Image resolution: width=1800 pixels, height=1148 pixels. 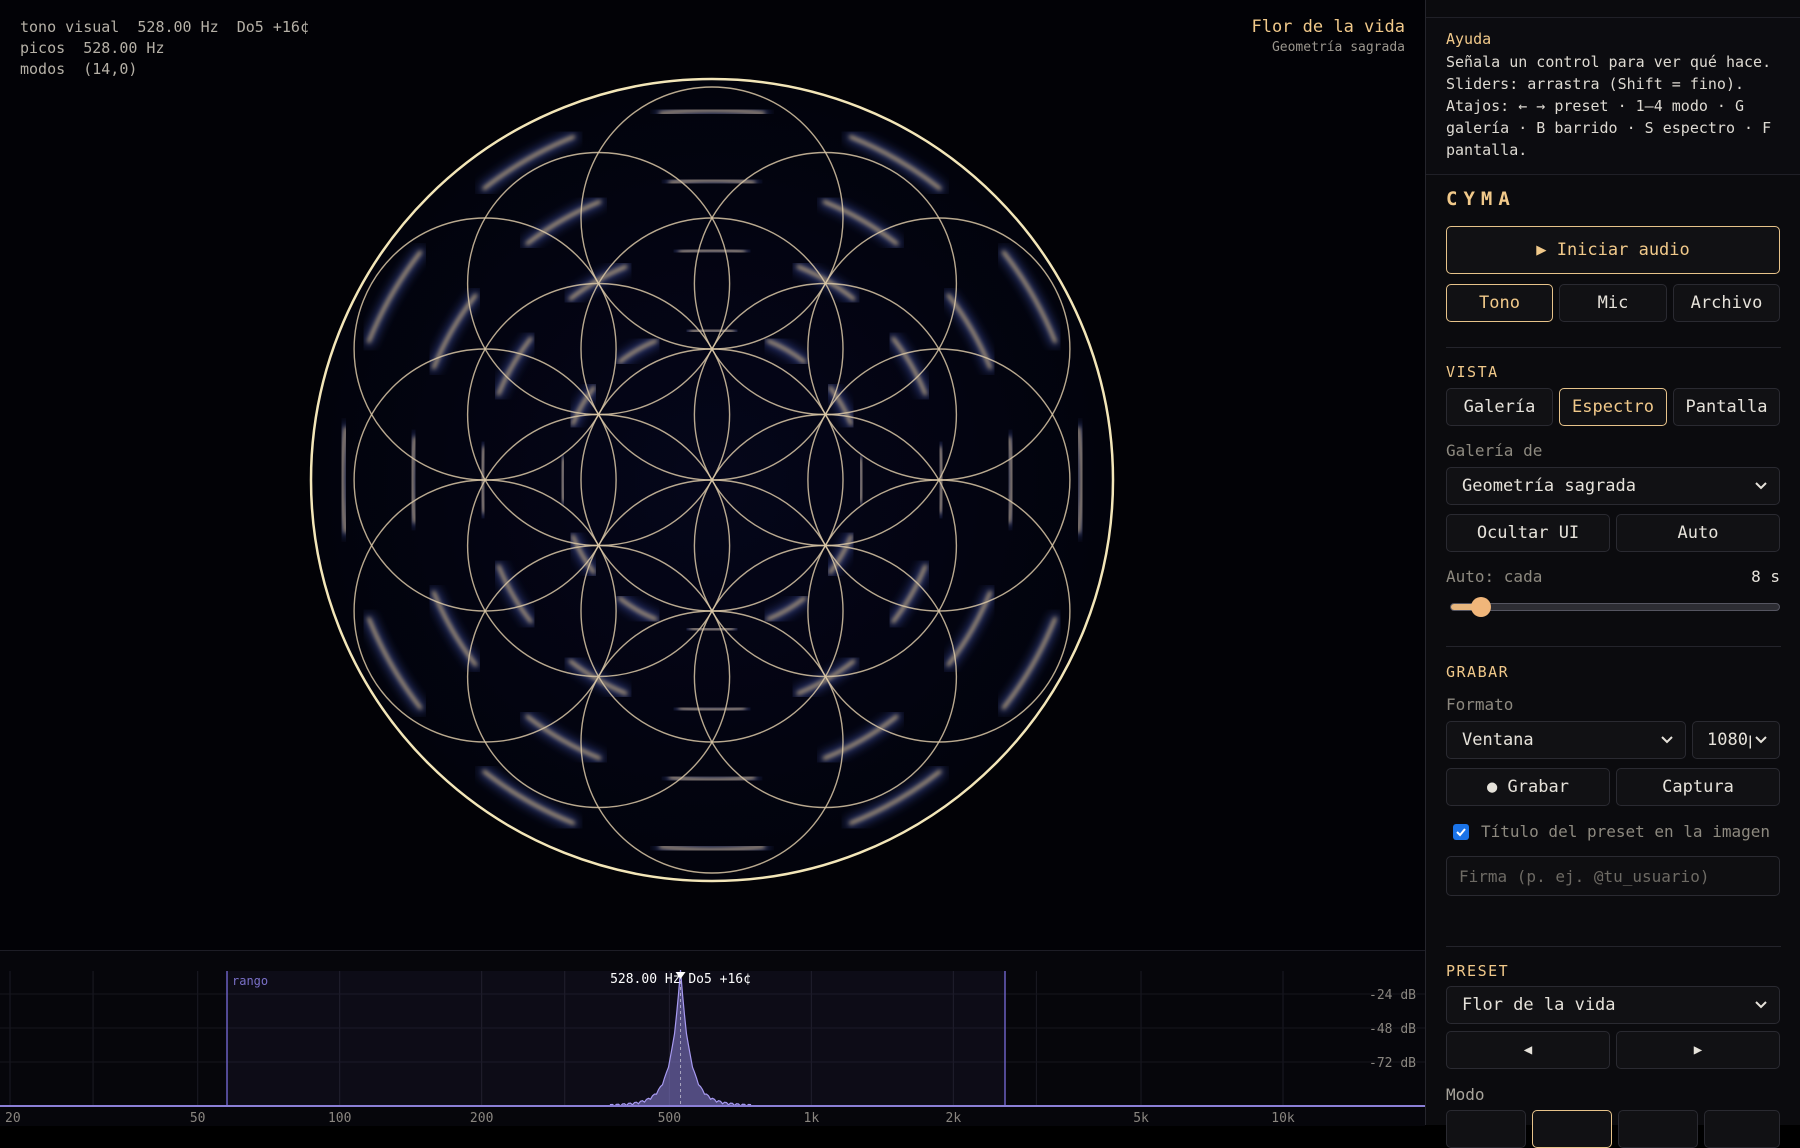 What do you see at coordinates (198, 1118) in the screenshot?
I see `freq-tick-label: 50` at bounding box center [198, 1118].